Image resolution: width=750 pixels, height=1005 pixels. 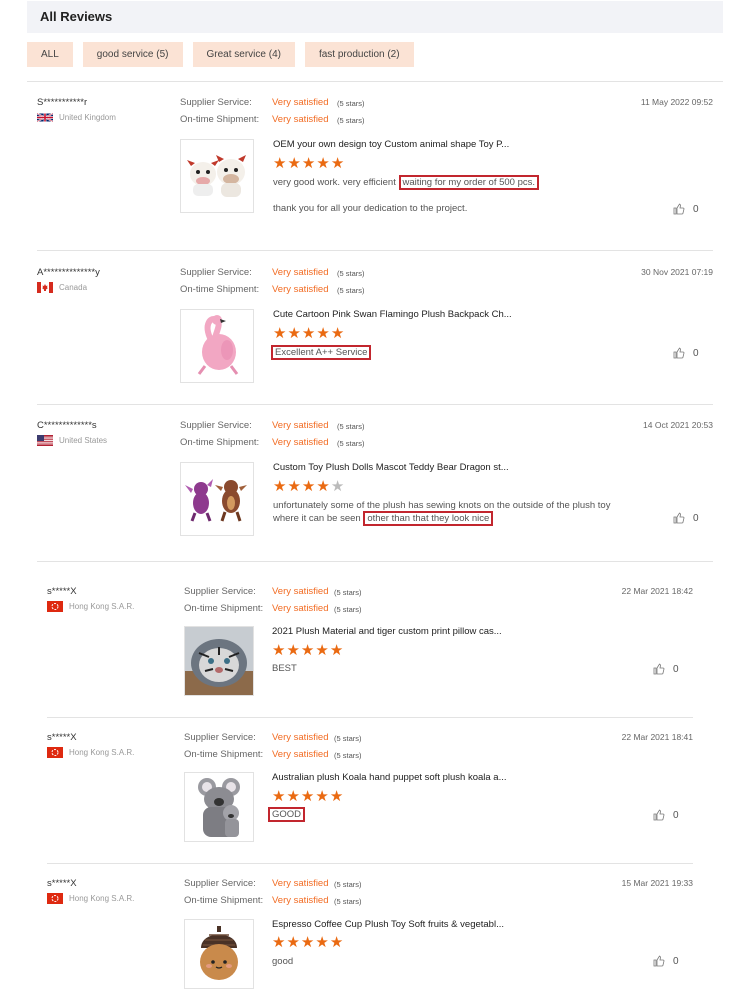 What do you see at coordinates (55, 752) in the screenshot?
I see `hong-kong-flag-icon` at bounding box center [55, 752].